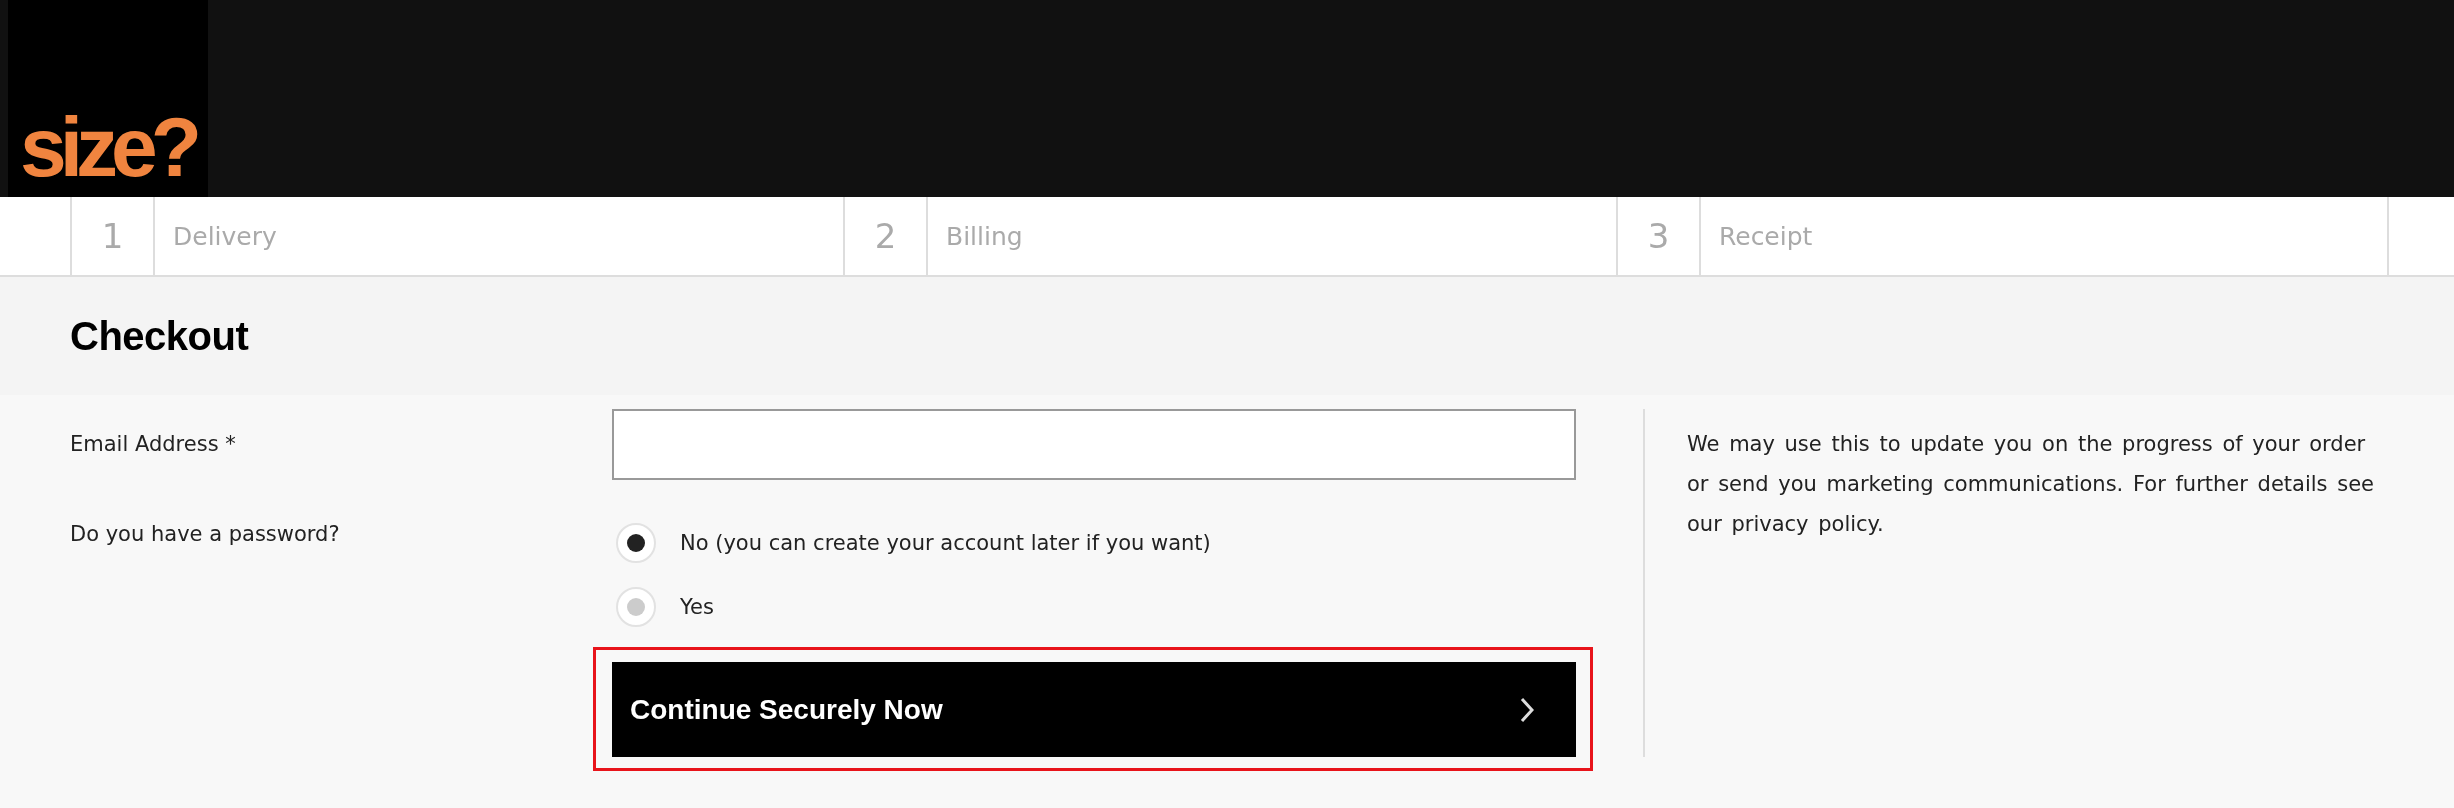  I want to click on step-number: 1, so click(111, 236).